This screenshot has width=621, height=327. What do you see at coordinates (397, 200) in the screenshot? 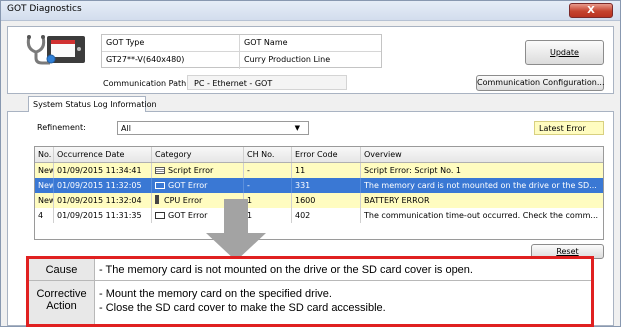
I see `row-overview: BATTERY ERROR` at bounding box center [397, 200].